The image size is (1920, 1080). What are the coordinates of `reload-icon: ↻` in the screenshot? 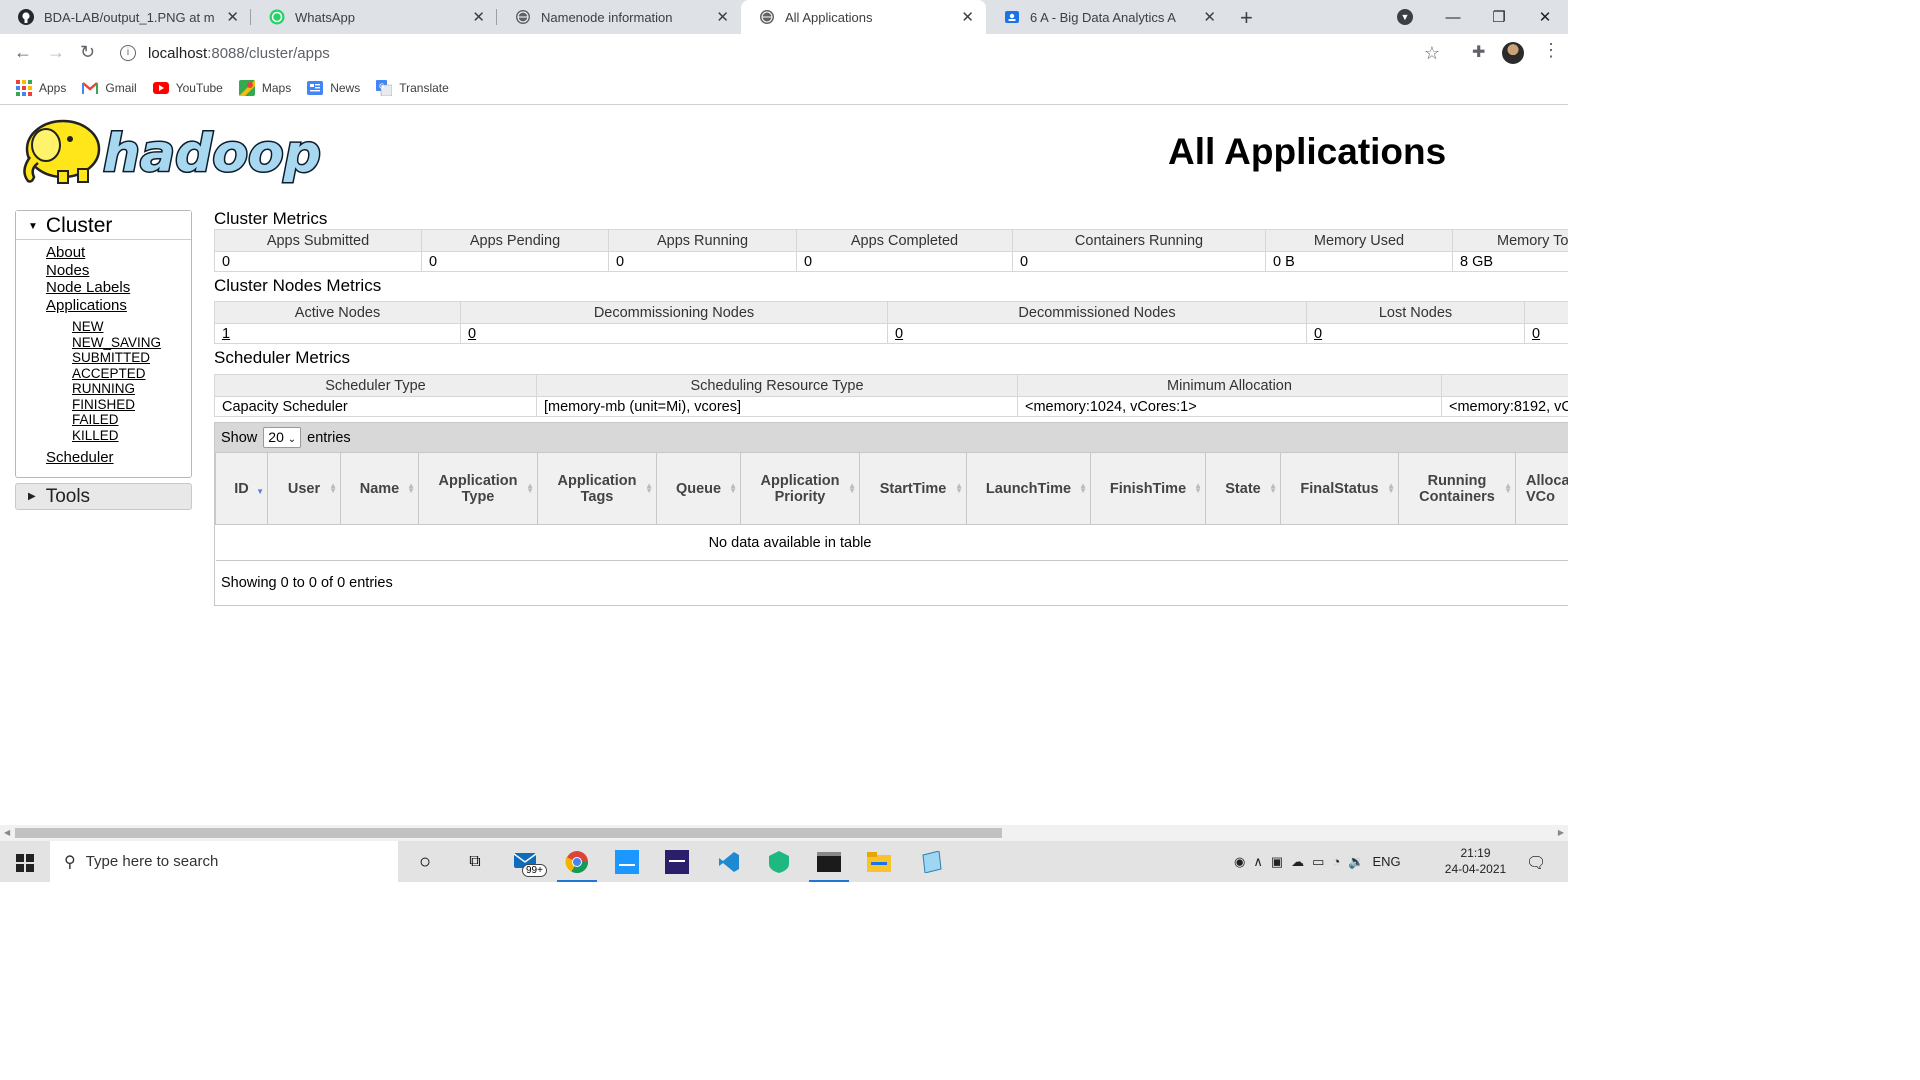 It's located at (87, 52).